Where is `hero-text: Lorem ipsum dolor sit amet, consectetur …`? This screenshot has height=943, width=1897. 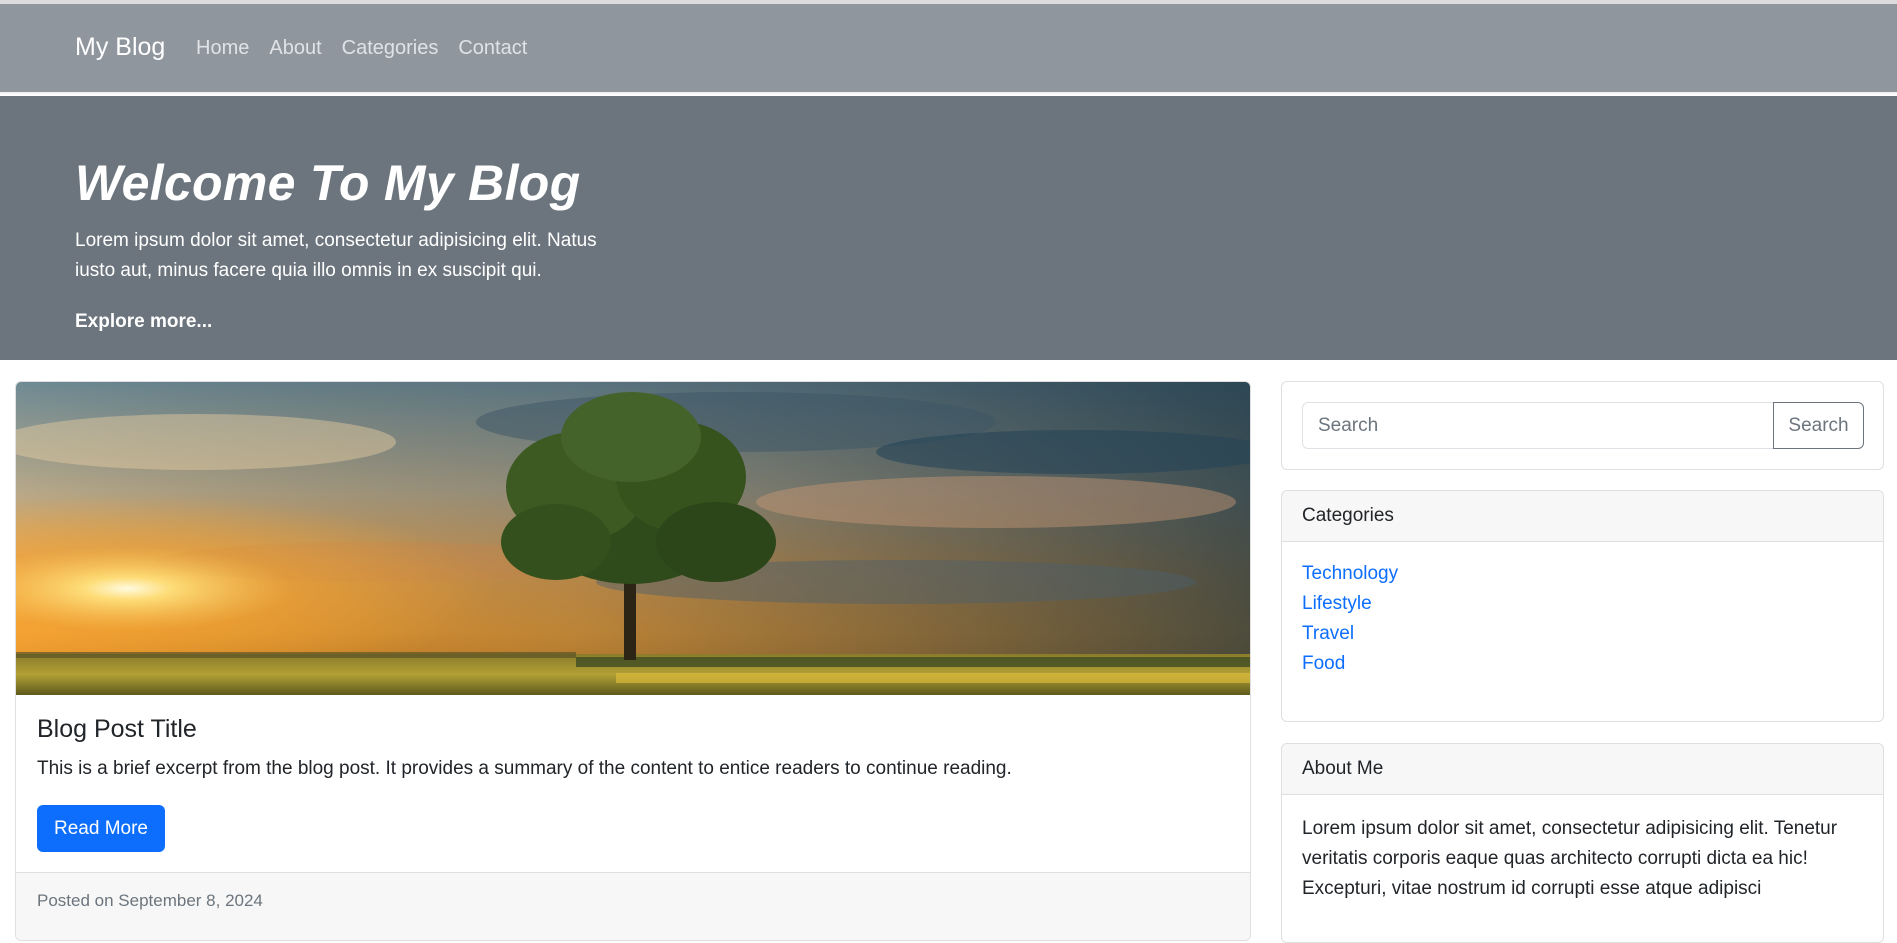 hero-text: Lorem ipsum dolor sit amet, consectetur … is located at coordinates (336, 255).